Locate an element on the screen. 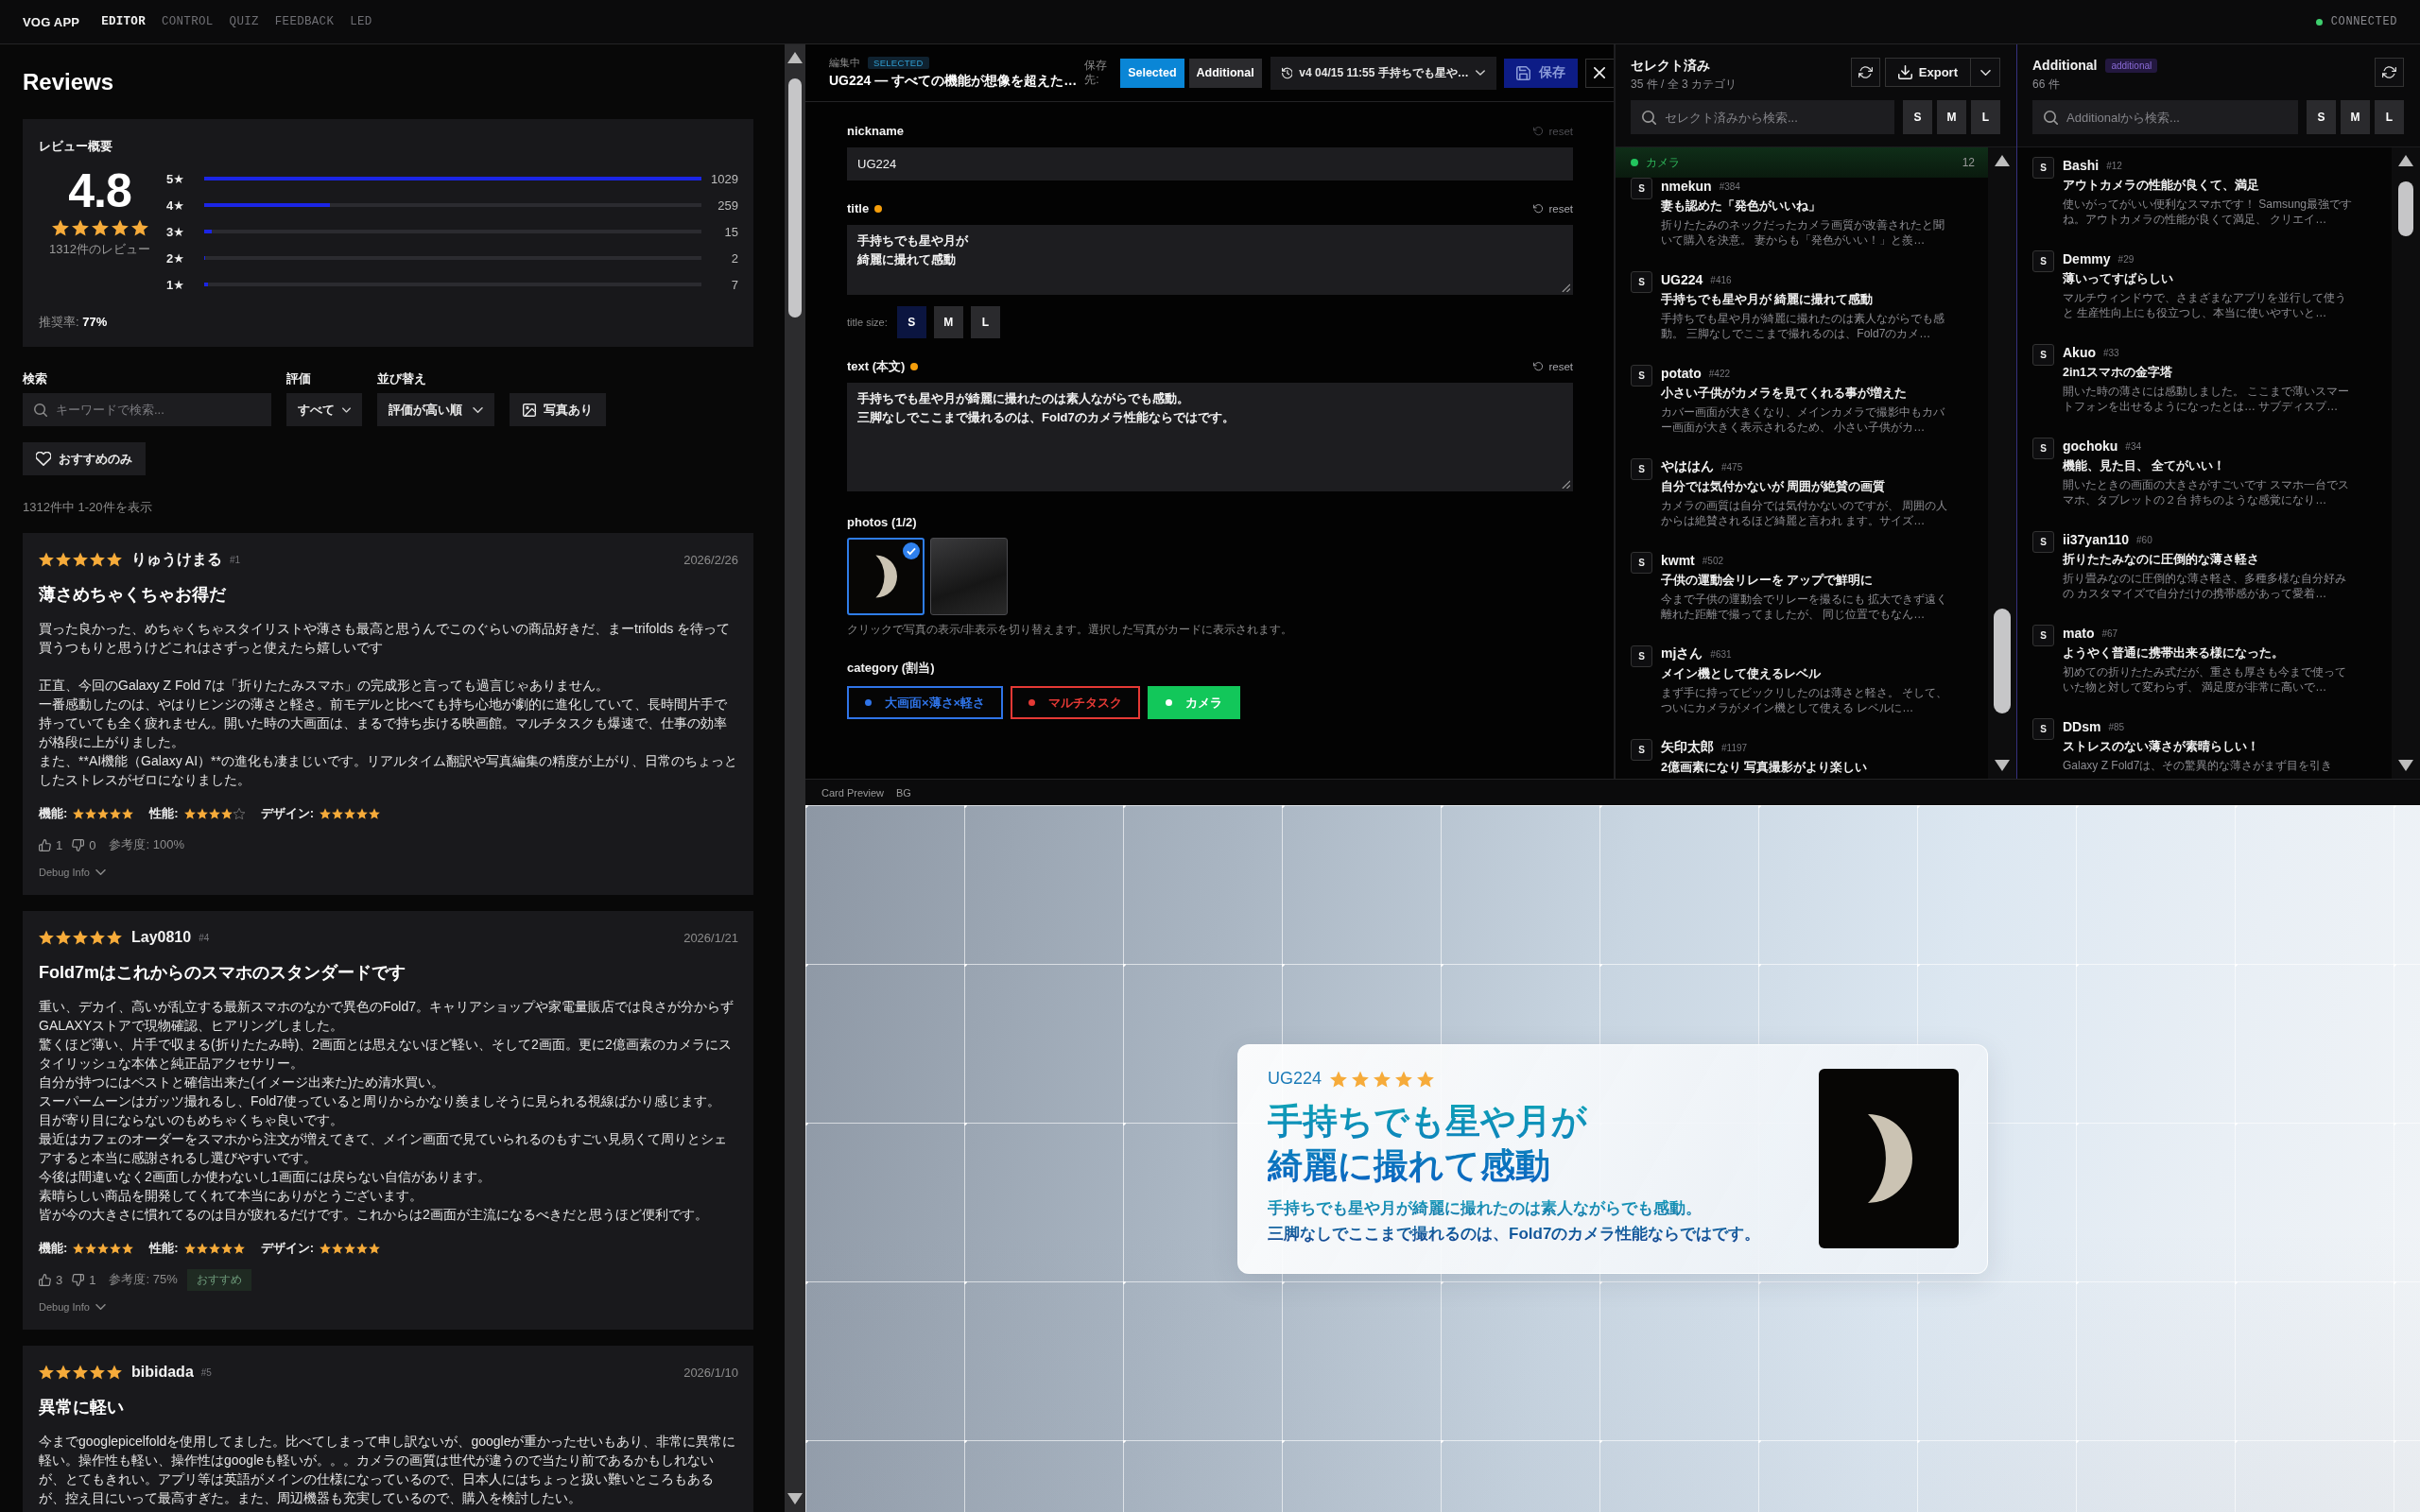 The image size is (2420, 1512). search-icon is located at coordinates (2051, 117).